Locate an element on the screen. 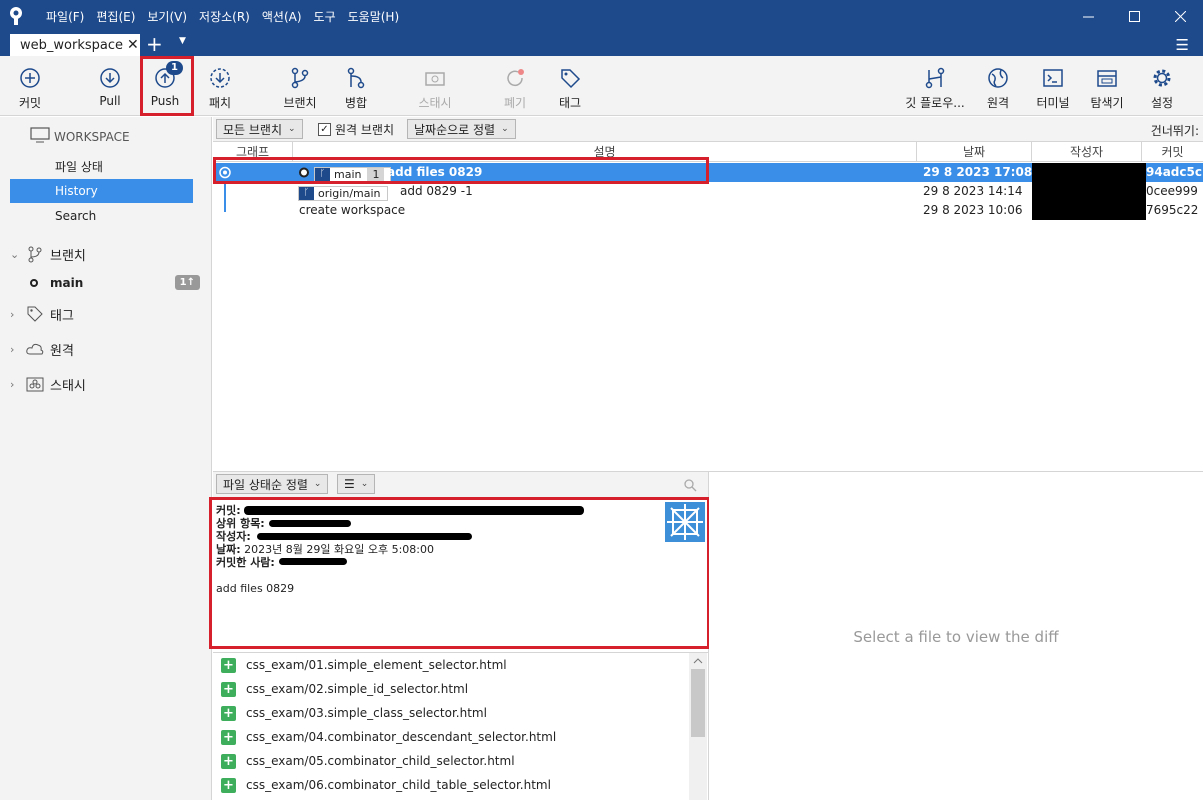  tag-button: 태그 is located at coordinates (570, 86).